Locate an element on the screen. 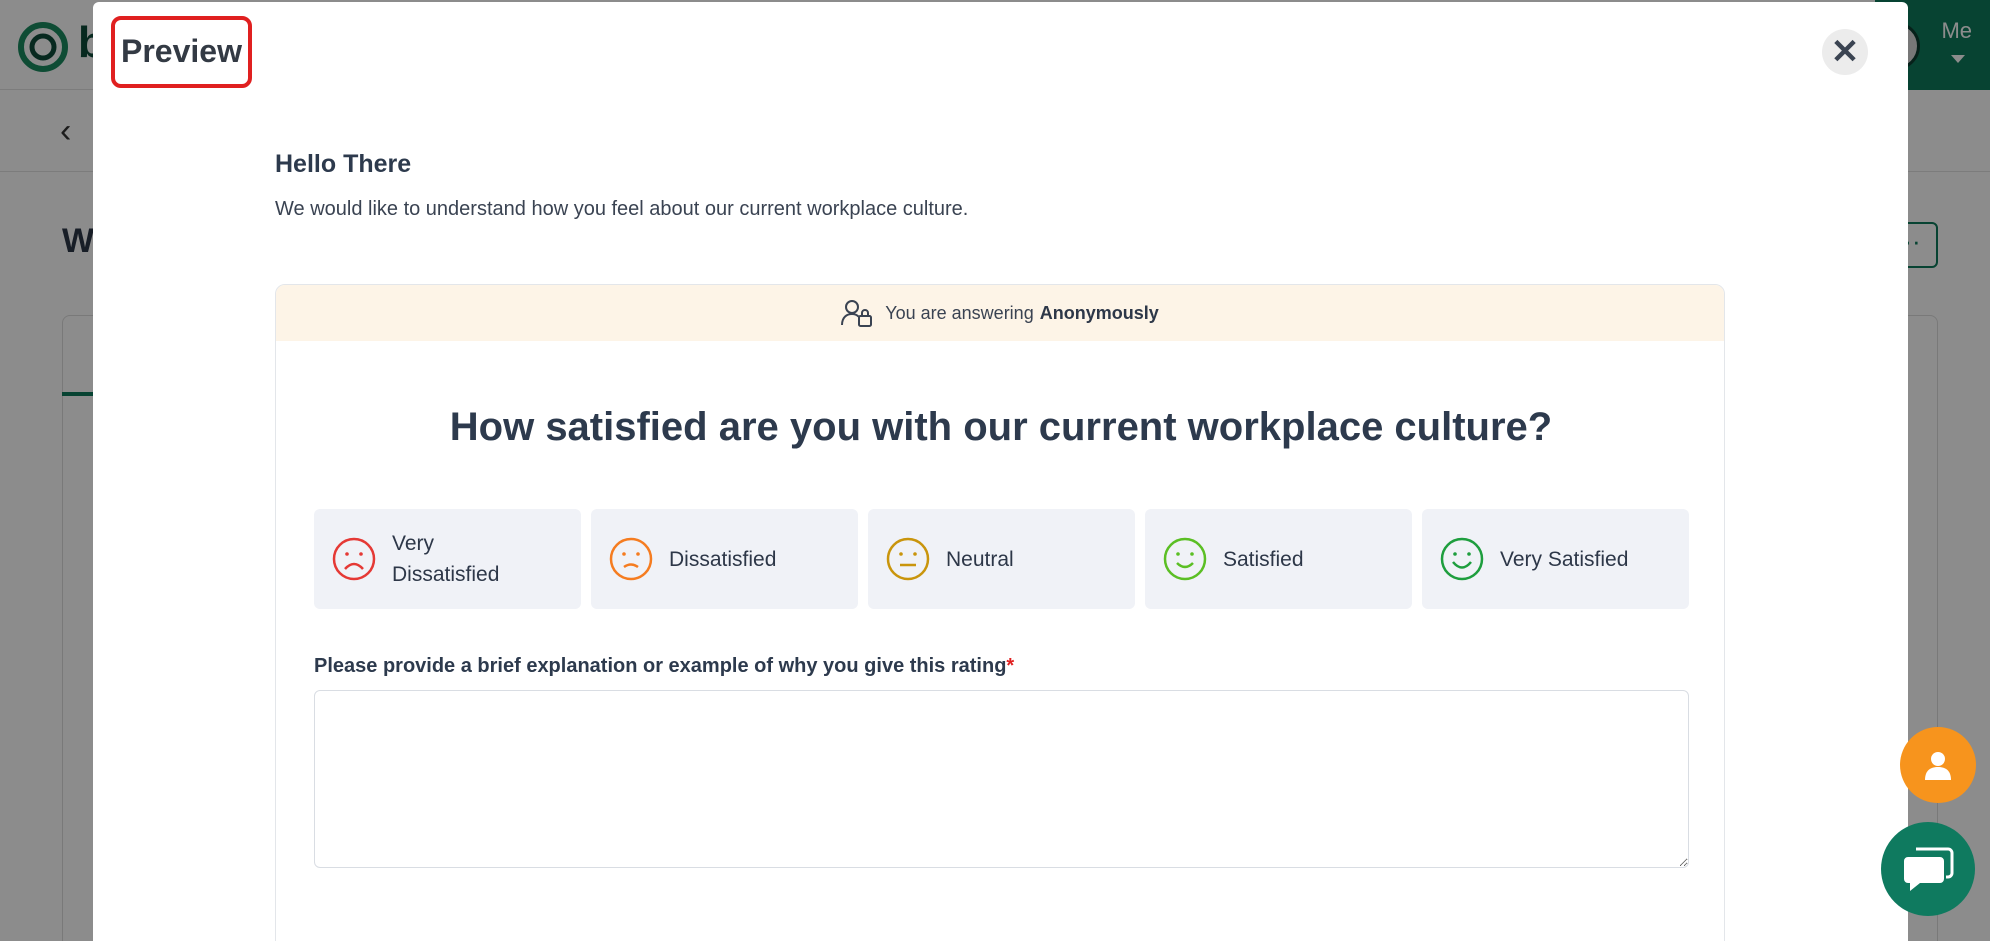 The height and width of the screenshot is (941, 1990). very-satisfied-face-icon is located at coordinates (1462, 559).